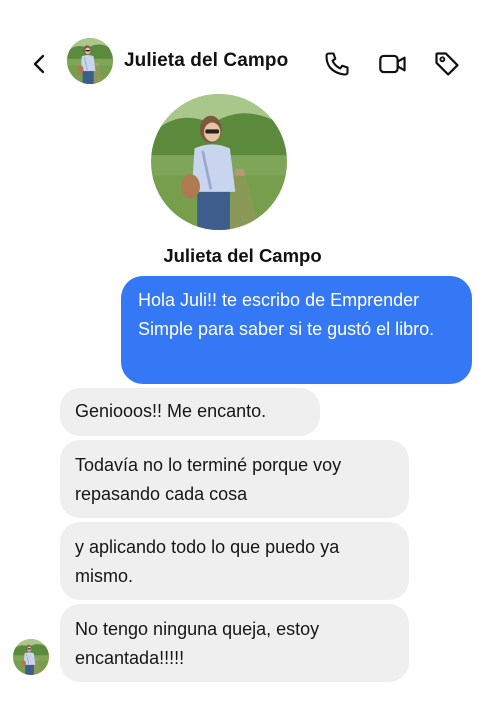 The image size is (485, 719). I want to click on video-camera-icon, so click(393, 64).